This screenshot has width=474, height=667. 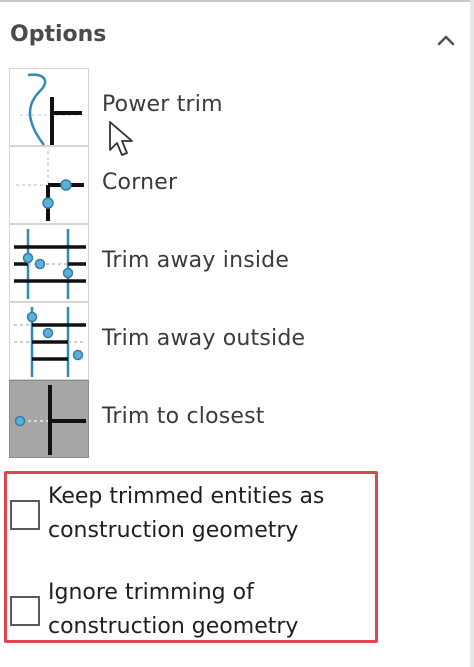 I want to click on power-trim-icon, so click(x=49, y=107).